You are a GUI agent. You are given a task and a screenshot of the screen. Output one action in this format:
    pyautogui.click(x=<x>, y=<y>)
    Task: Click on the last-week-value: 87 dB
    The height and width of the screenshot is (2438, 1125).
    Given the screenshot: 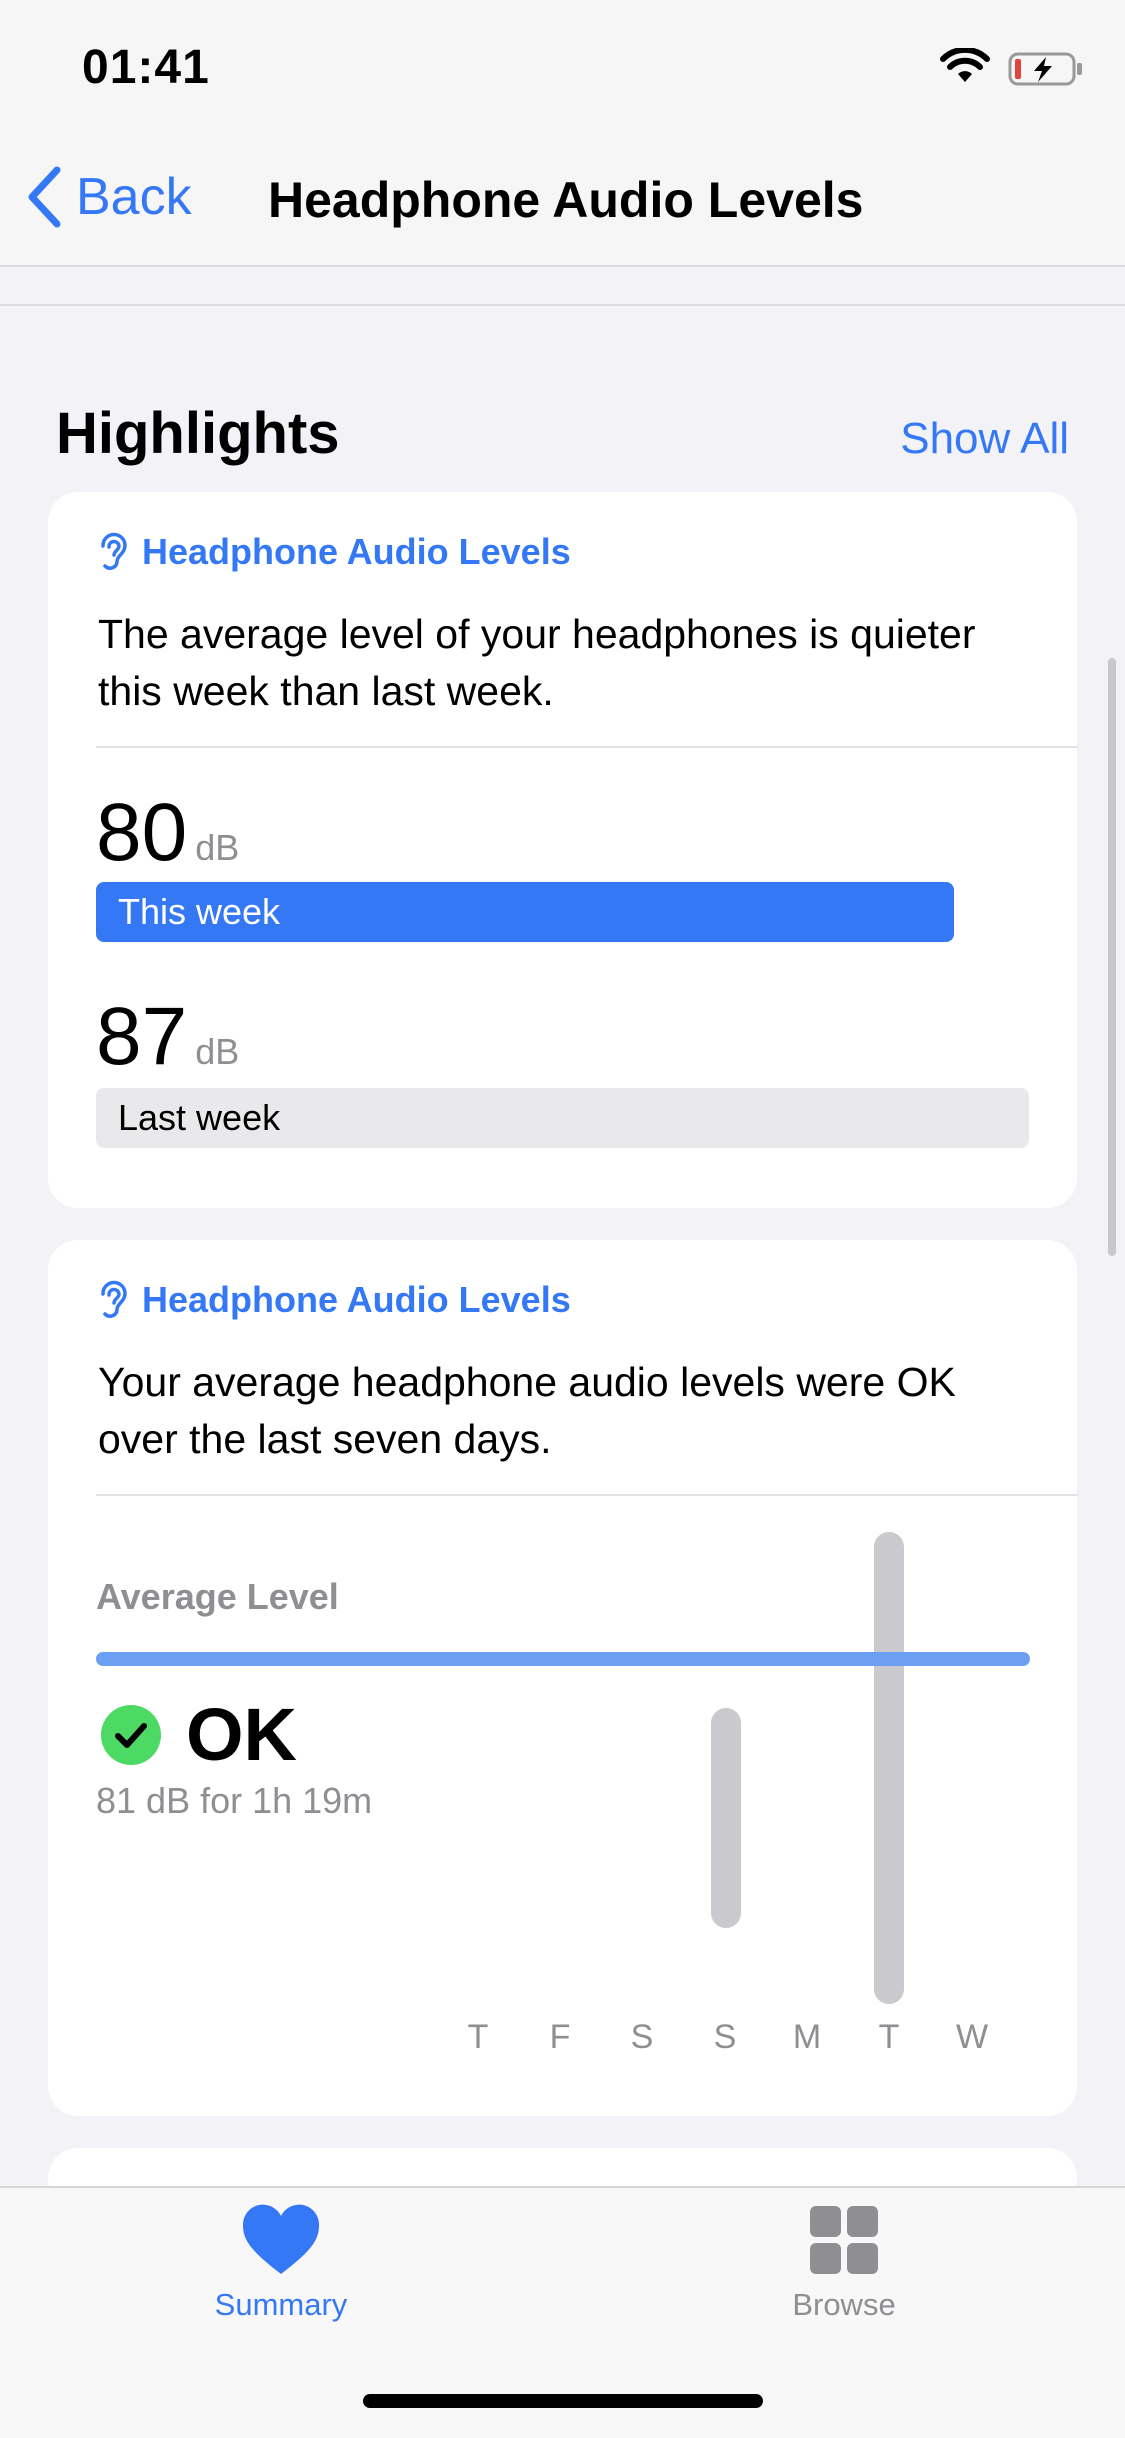 What is the action you would take?
    pyautogui.click(x=168, y=1036)
    